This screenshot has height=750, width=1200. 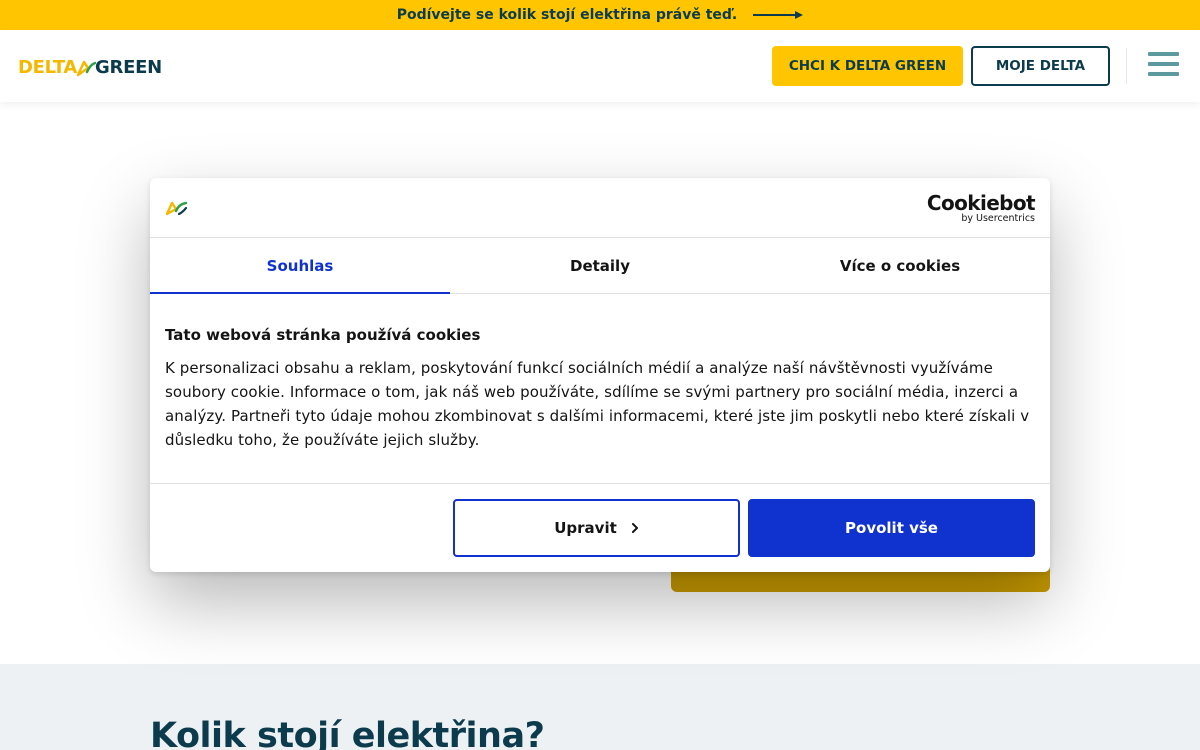 I want to click on dialog-footer: Upravit Povolit vše, so click(x=600, y=527).